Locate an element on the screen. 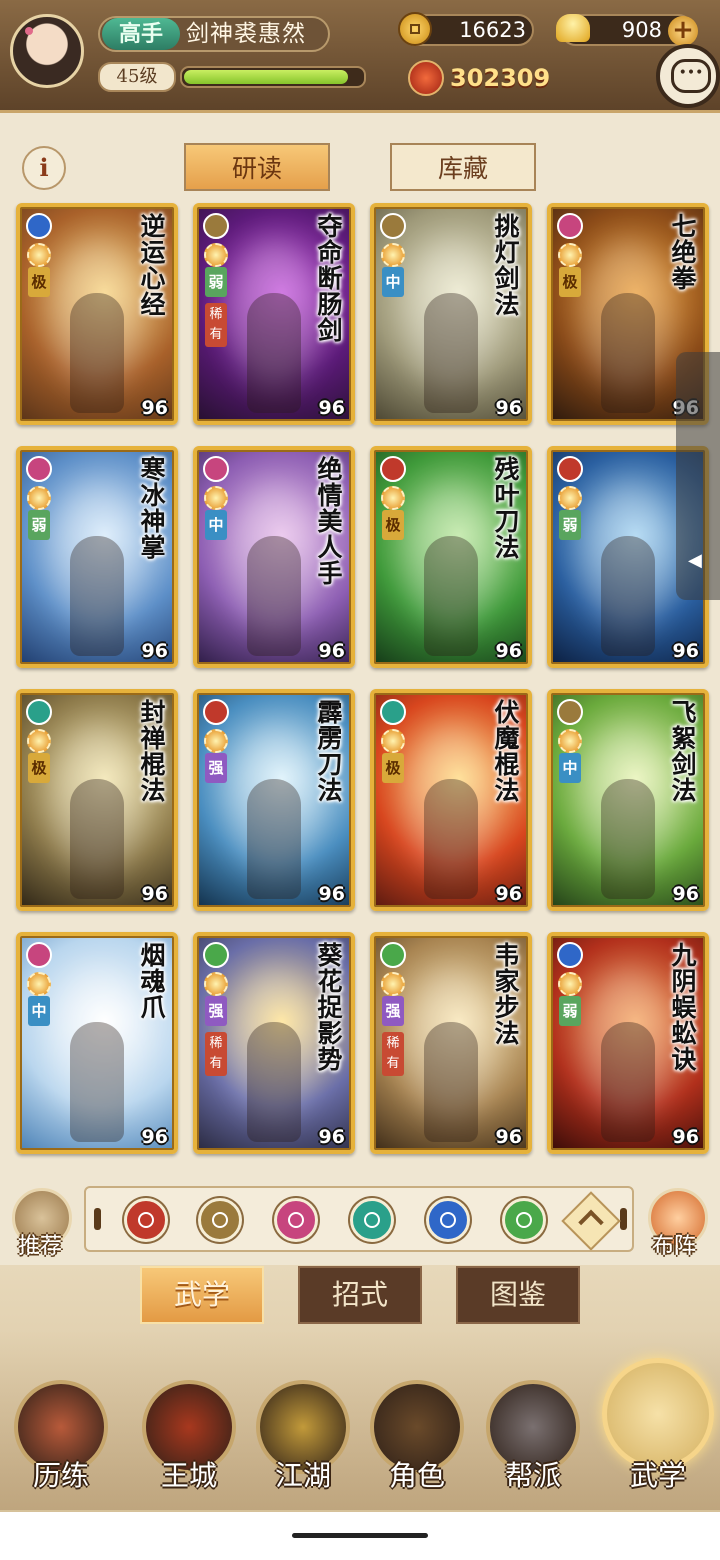  martial-art-card: 强稀有 葵花捉影势 96 is located at coordinates (274, 1043).